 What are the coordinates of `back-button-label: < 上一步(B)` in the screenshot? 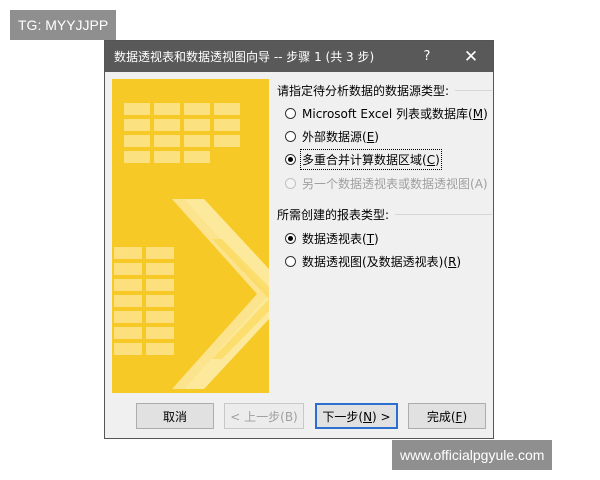 It's located at (264, 416).